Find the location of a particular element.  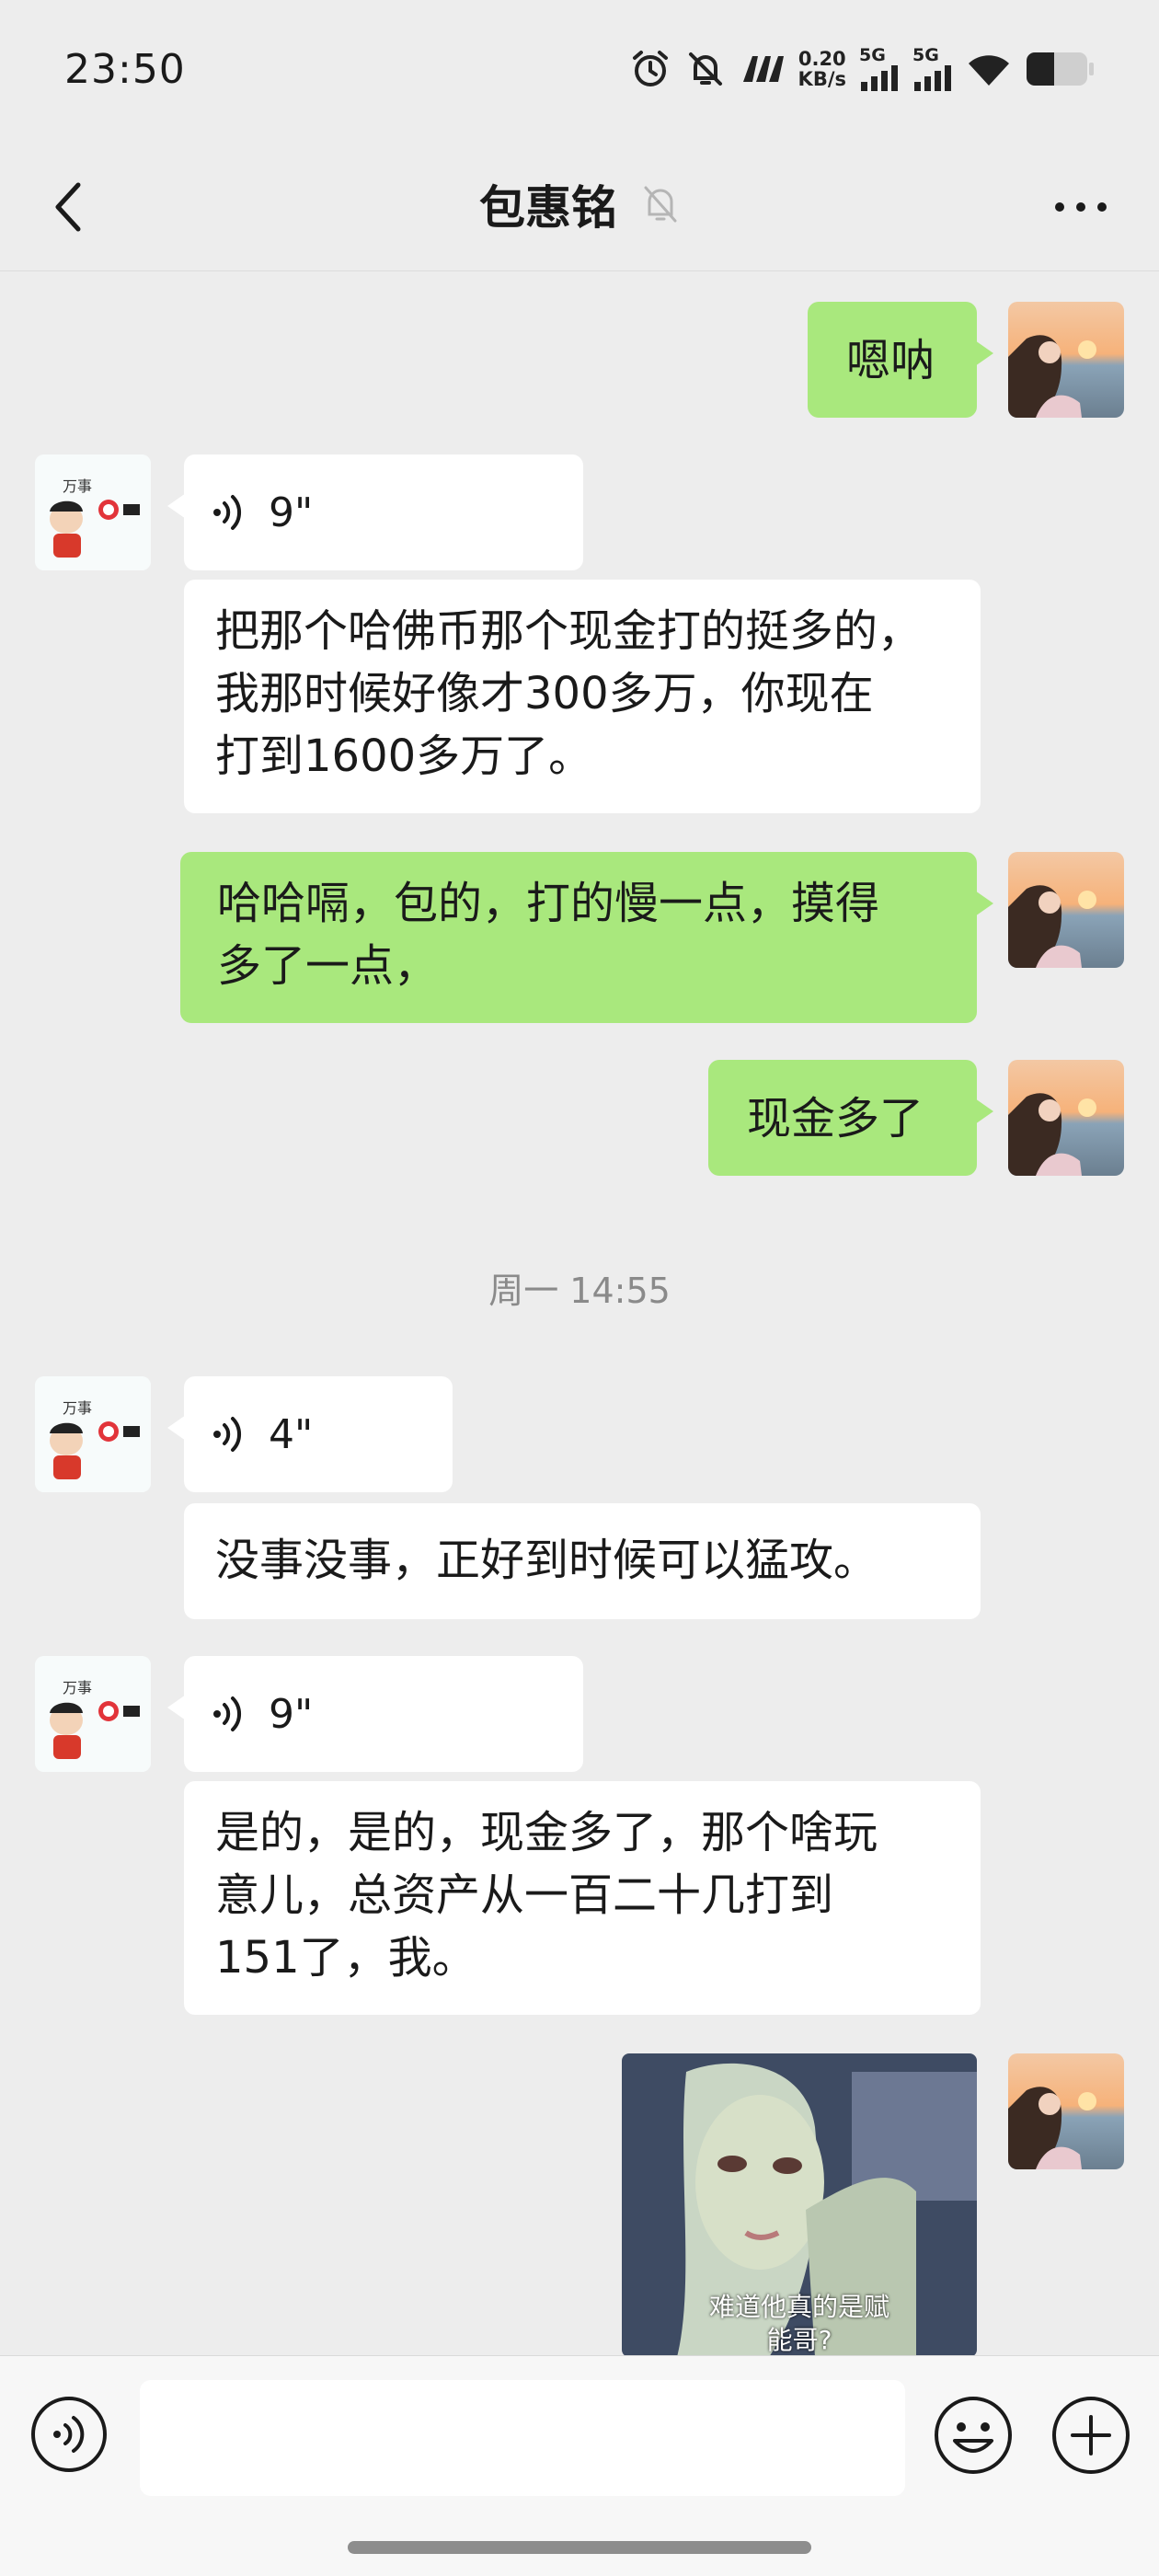

voice-mode-icon is located at coordinates (69, 2434).